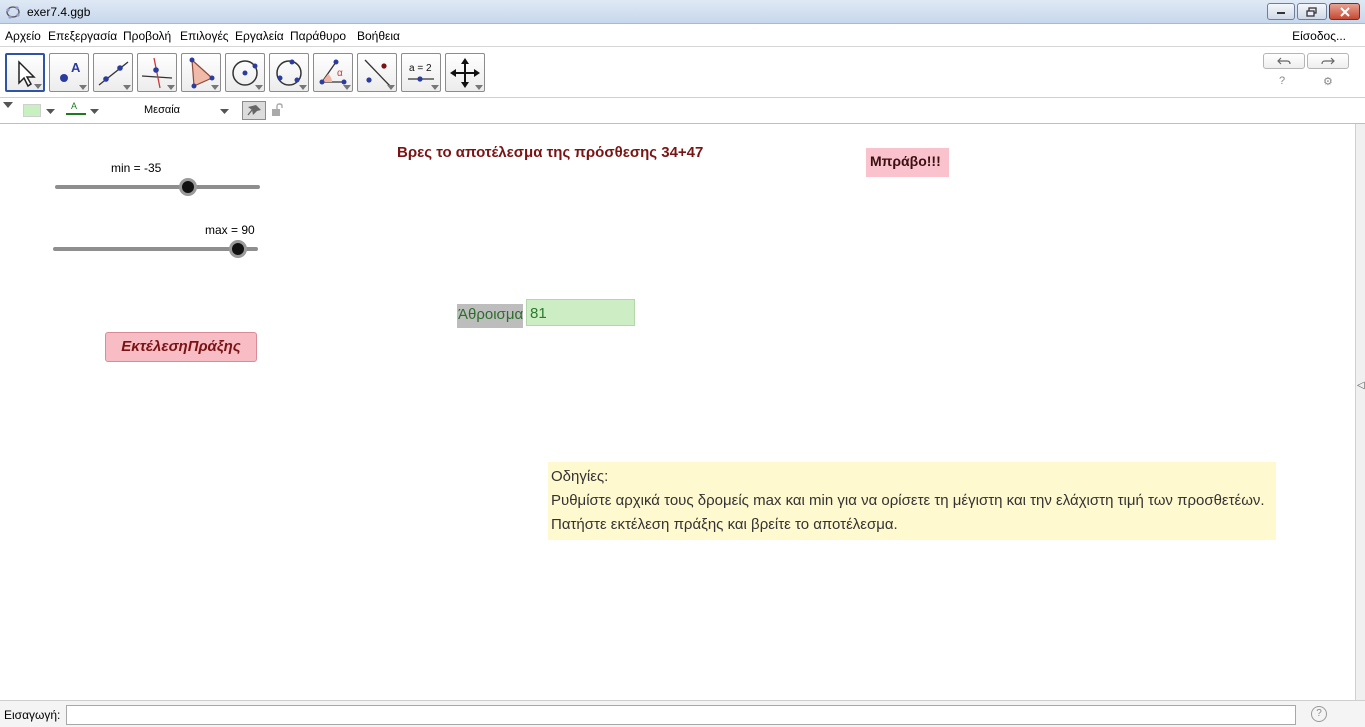 The image size is (1365, 727). I want to click on undo-button, so click(1284, 61).